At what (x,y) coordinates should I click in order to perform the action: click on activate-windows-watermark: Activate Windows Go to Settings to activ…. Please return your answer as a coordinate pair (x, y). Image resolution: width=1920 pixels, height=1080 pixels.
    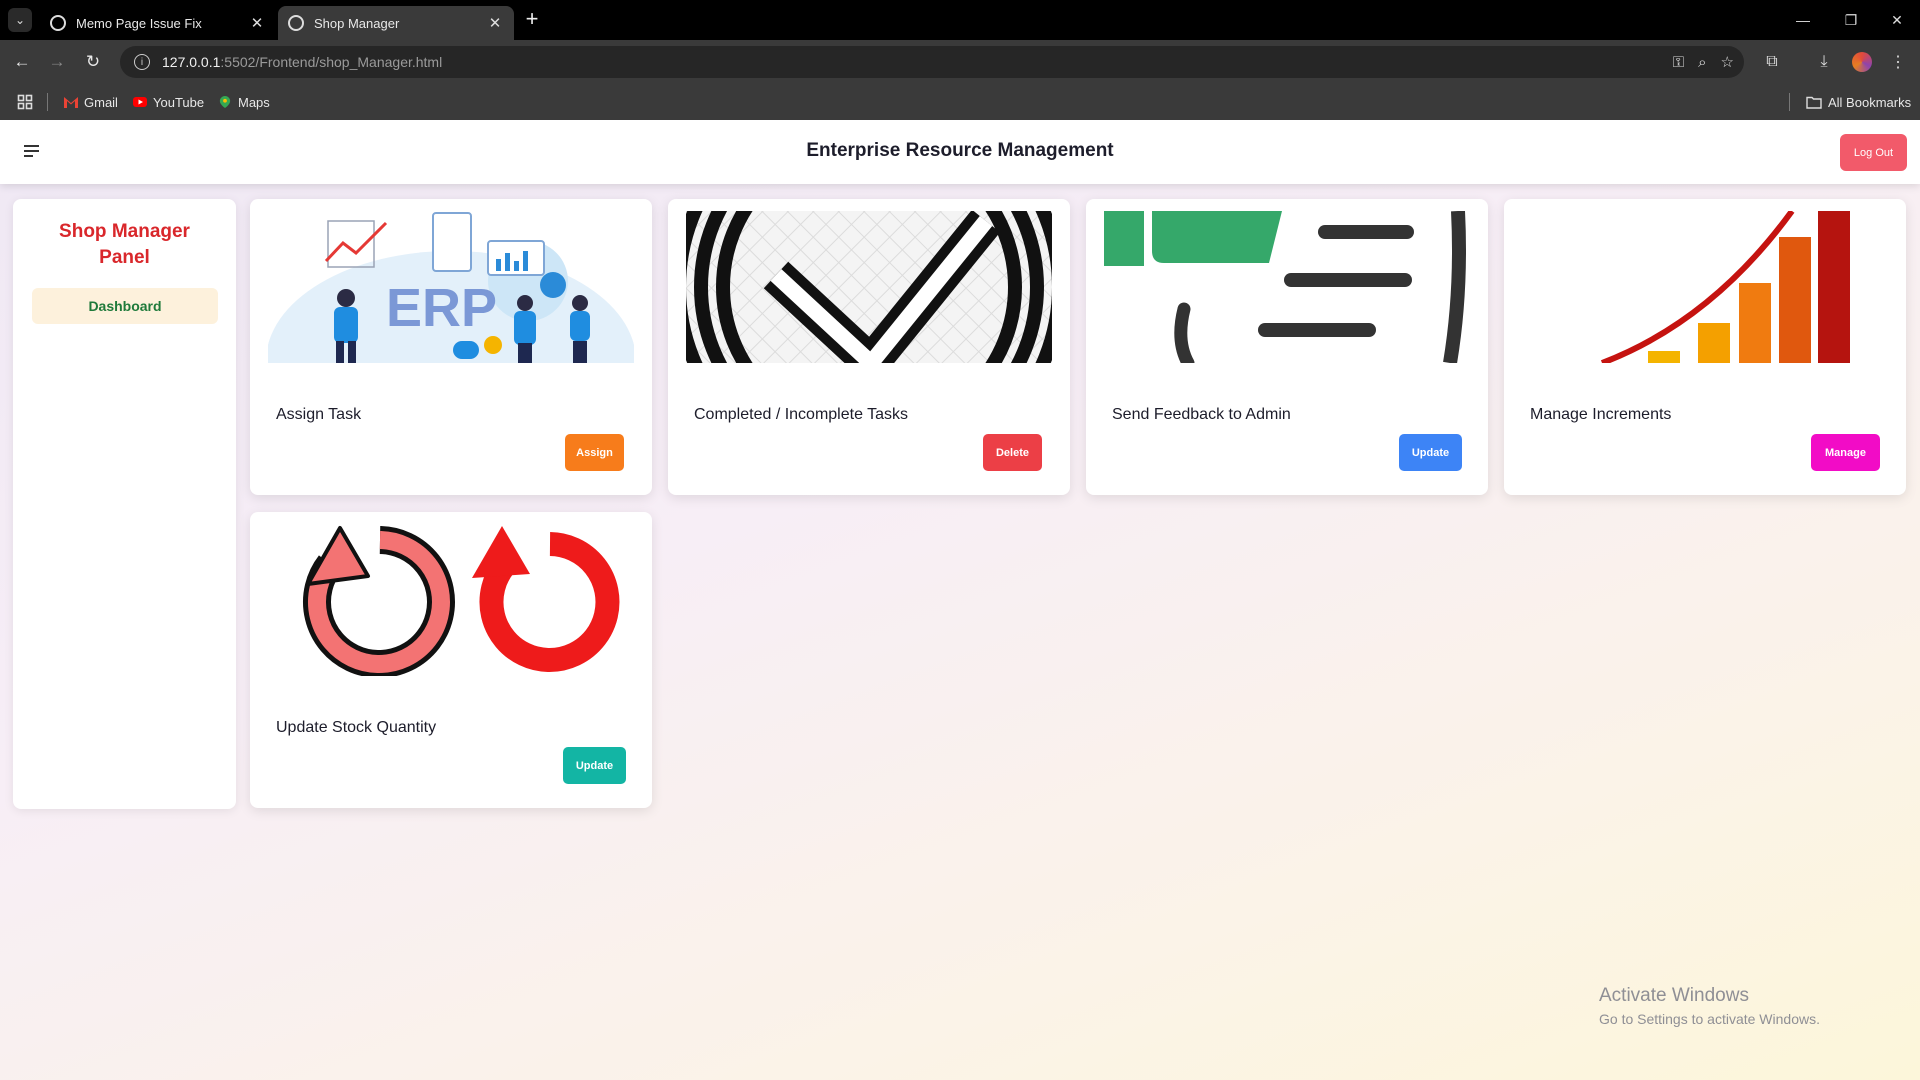
    Looking at the image, I should click on (1709, 1006).